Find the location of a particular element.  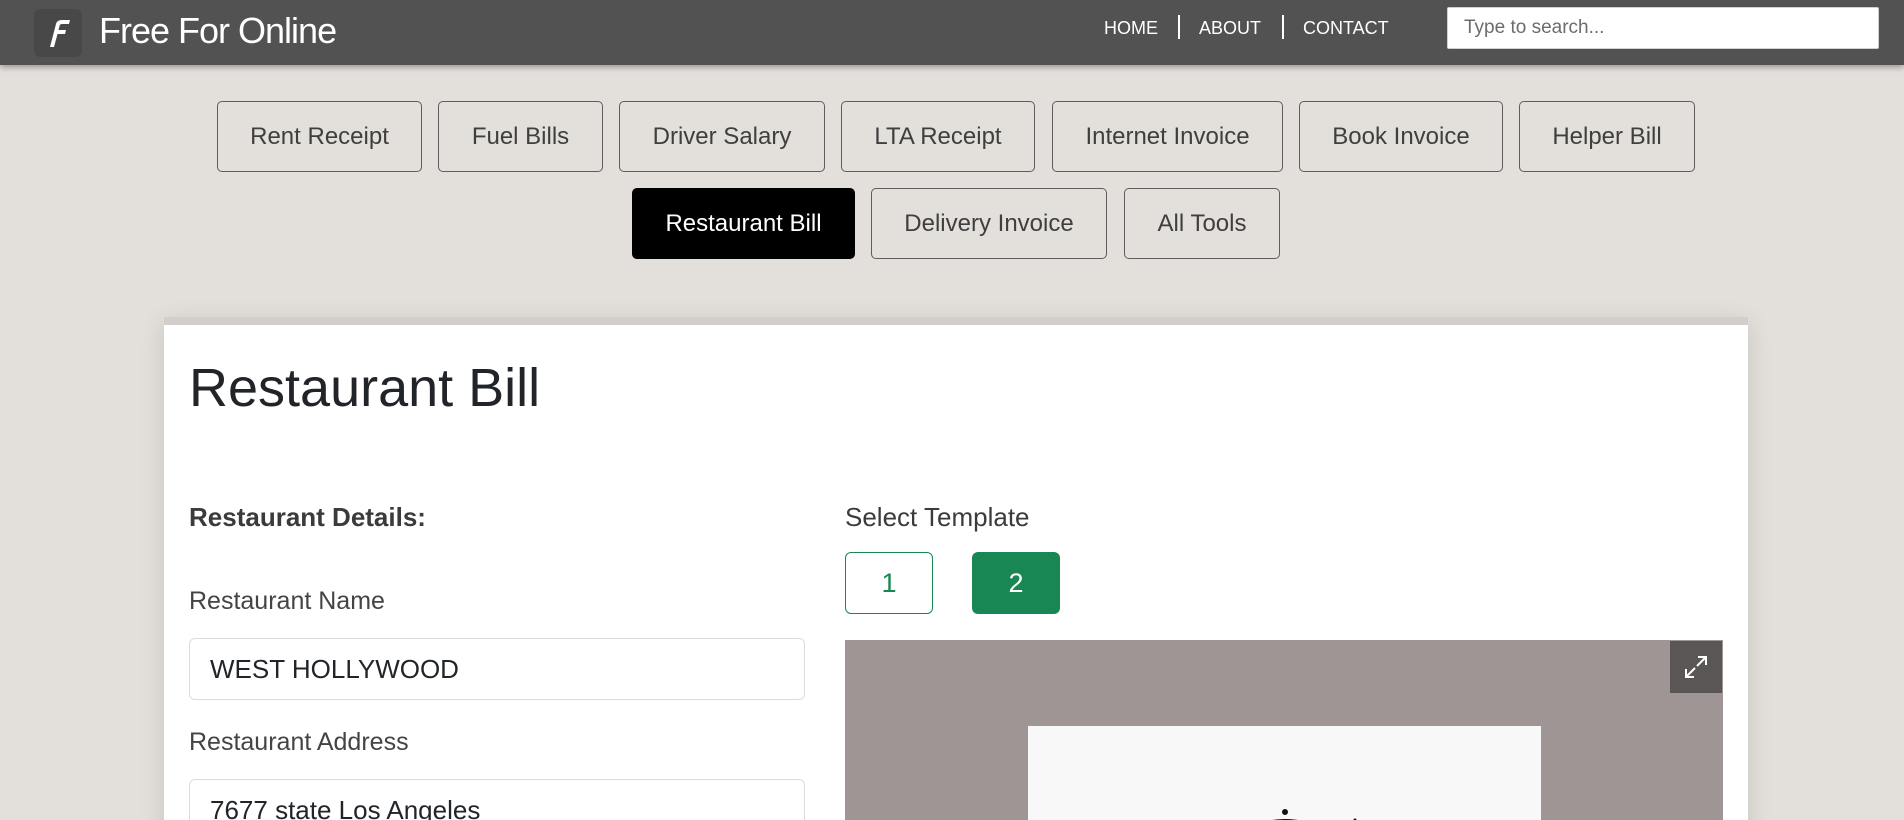

page-title: Restaurant Bill is located at coordinates (365, 388).